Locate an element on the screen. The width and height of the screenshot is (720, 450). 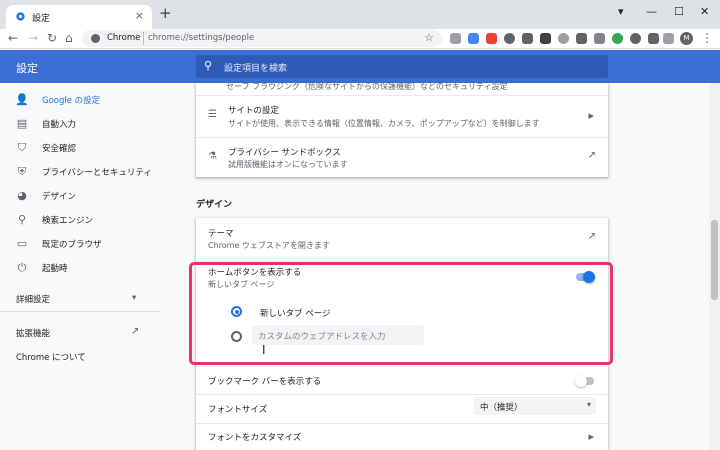
tab-close-button: × is located at coordinates (139, 15).